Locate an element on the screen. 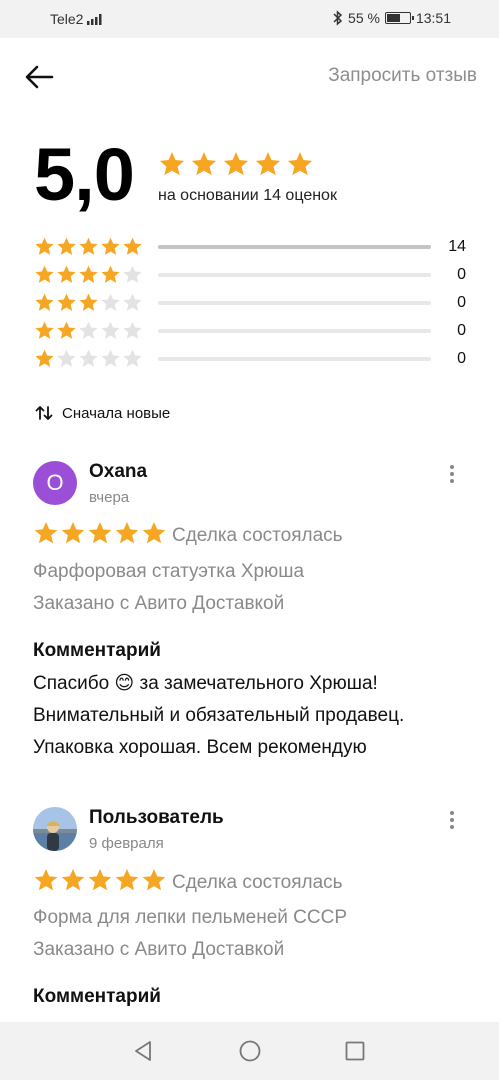  histogram-bar-fill is located at coordinates (294, 247).